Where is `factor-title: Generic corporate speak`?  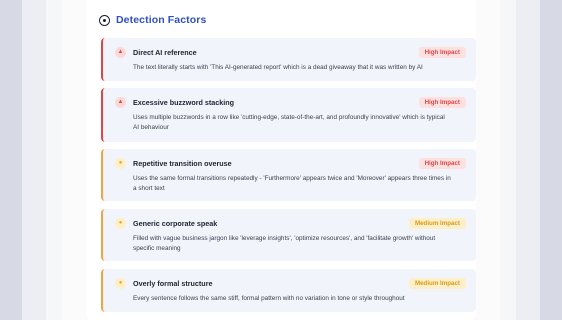 factor-title: Generic corporate speak is located at coordinates (175, 223).